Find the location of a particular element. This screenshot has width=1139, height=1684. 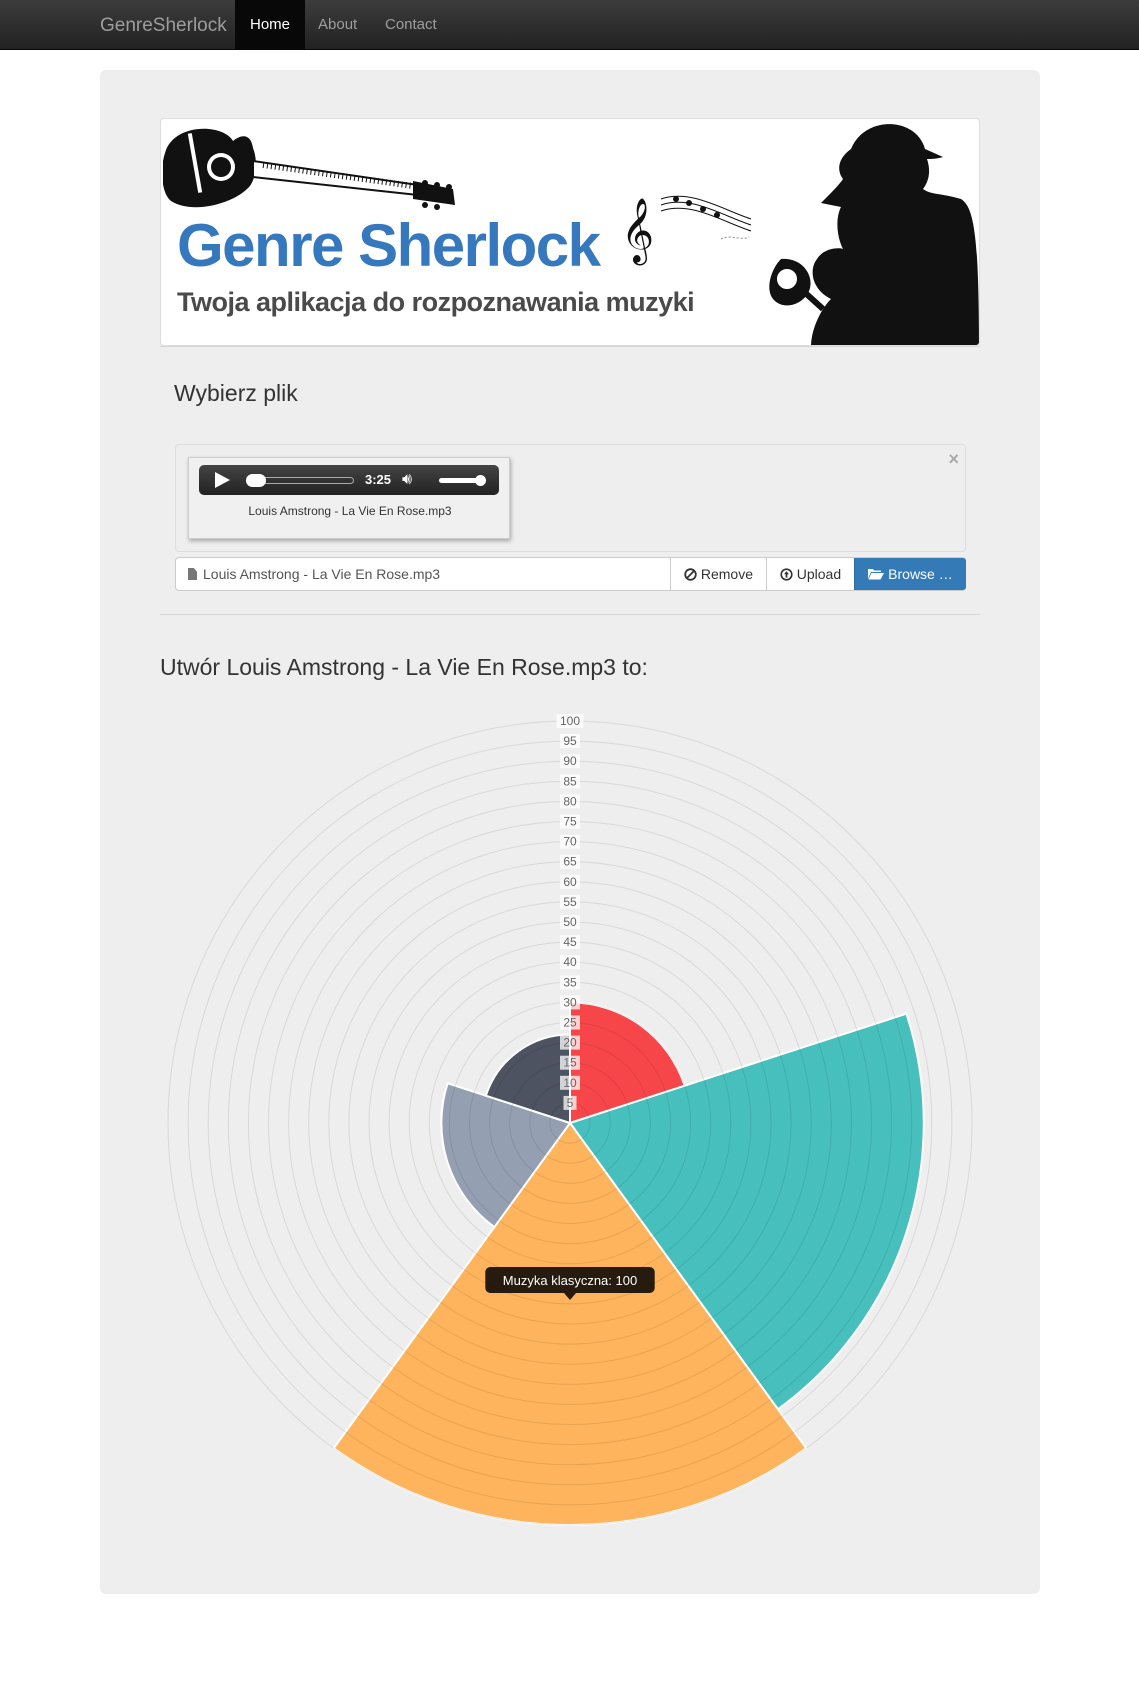

volume-icon: 🔊︎ is located at coordinates (407, 480).